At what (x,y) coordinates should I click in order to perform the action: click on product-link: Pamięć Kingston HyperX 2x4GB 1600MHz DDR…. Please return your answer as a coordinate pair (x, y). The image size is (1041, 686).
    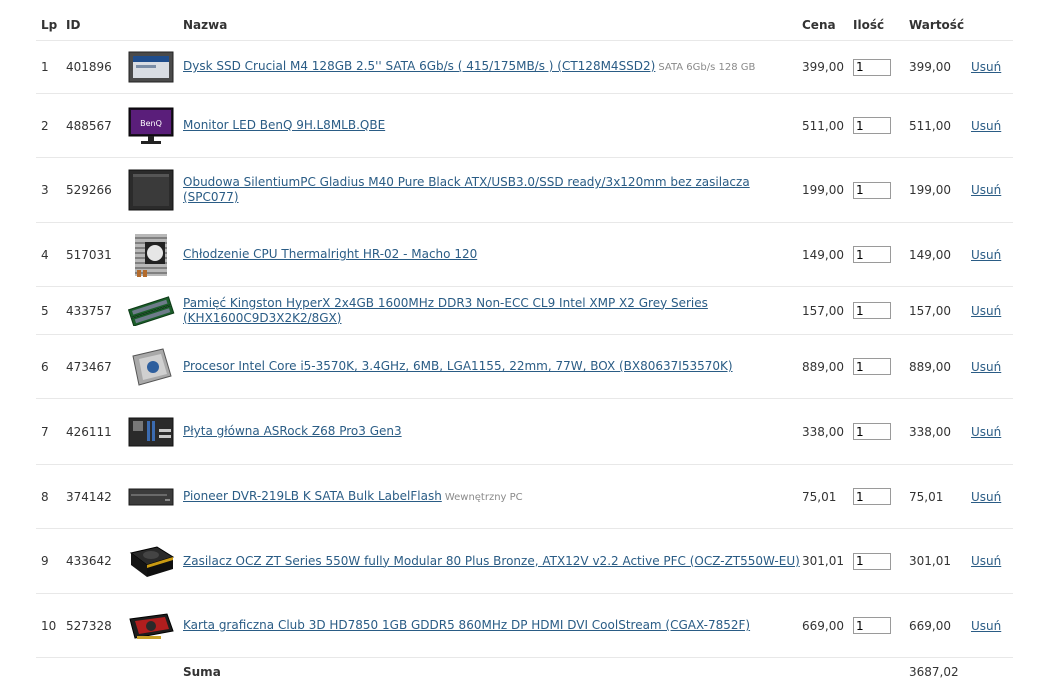
    Looking at the image, I should click on (445, 310).